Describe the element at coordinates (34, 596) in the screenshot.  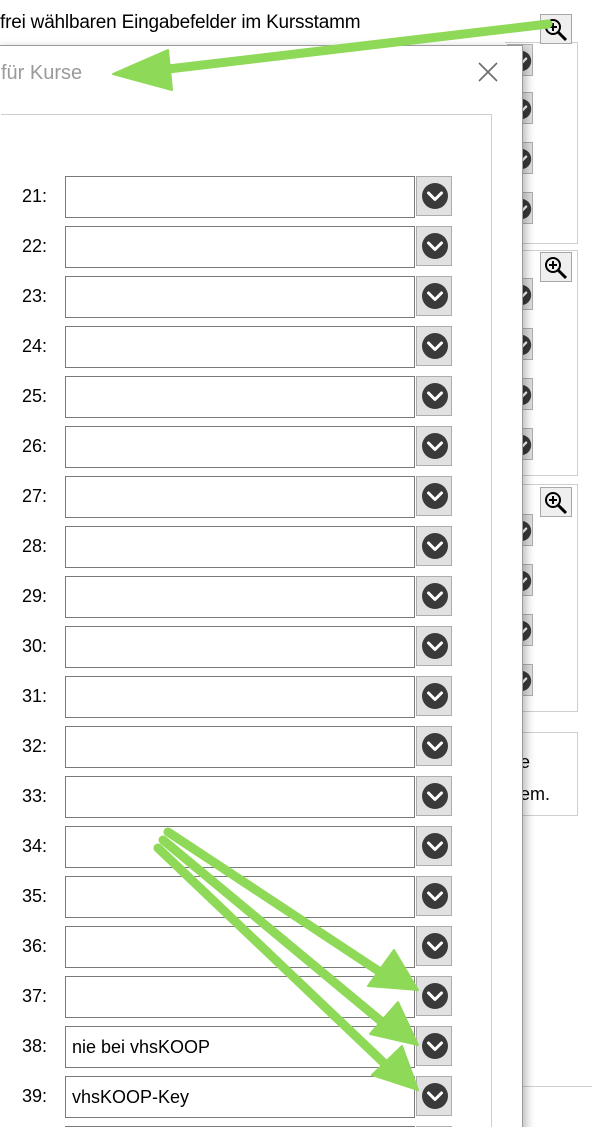
I see `field-label: 29:` at that location.